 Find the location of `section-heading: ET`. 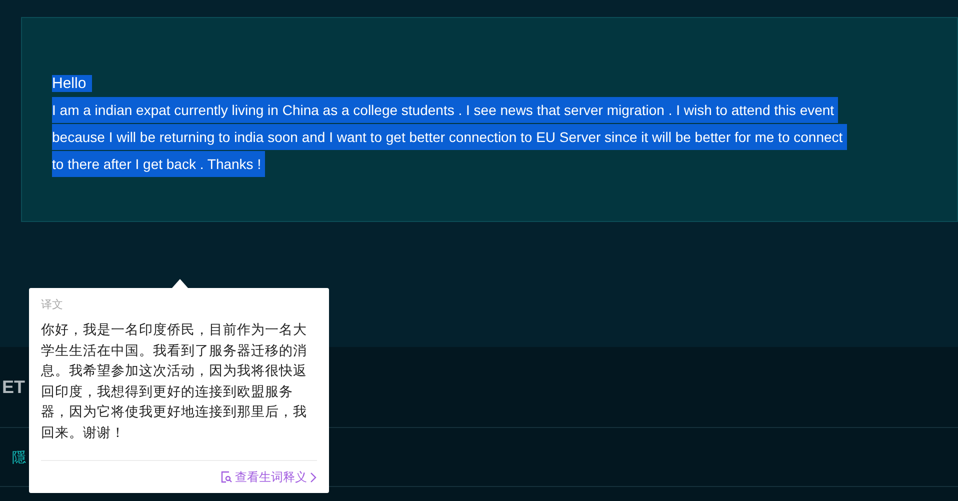

section-heading: ET is located at coordinates (14, 387).